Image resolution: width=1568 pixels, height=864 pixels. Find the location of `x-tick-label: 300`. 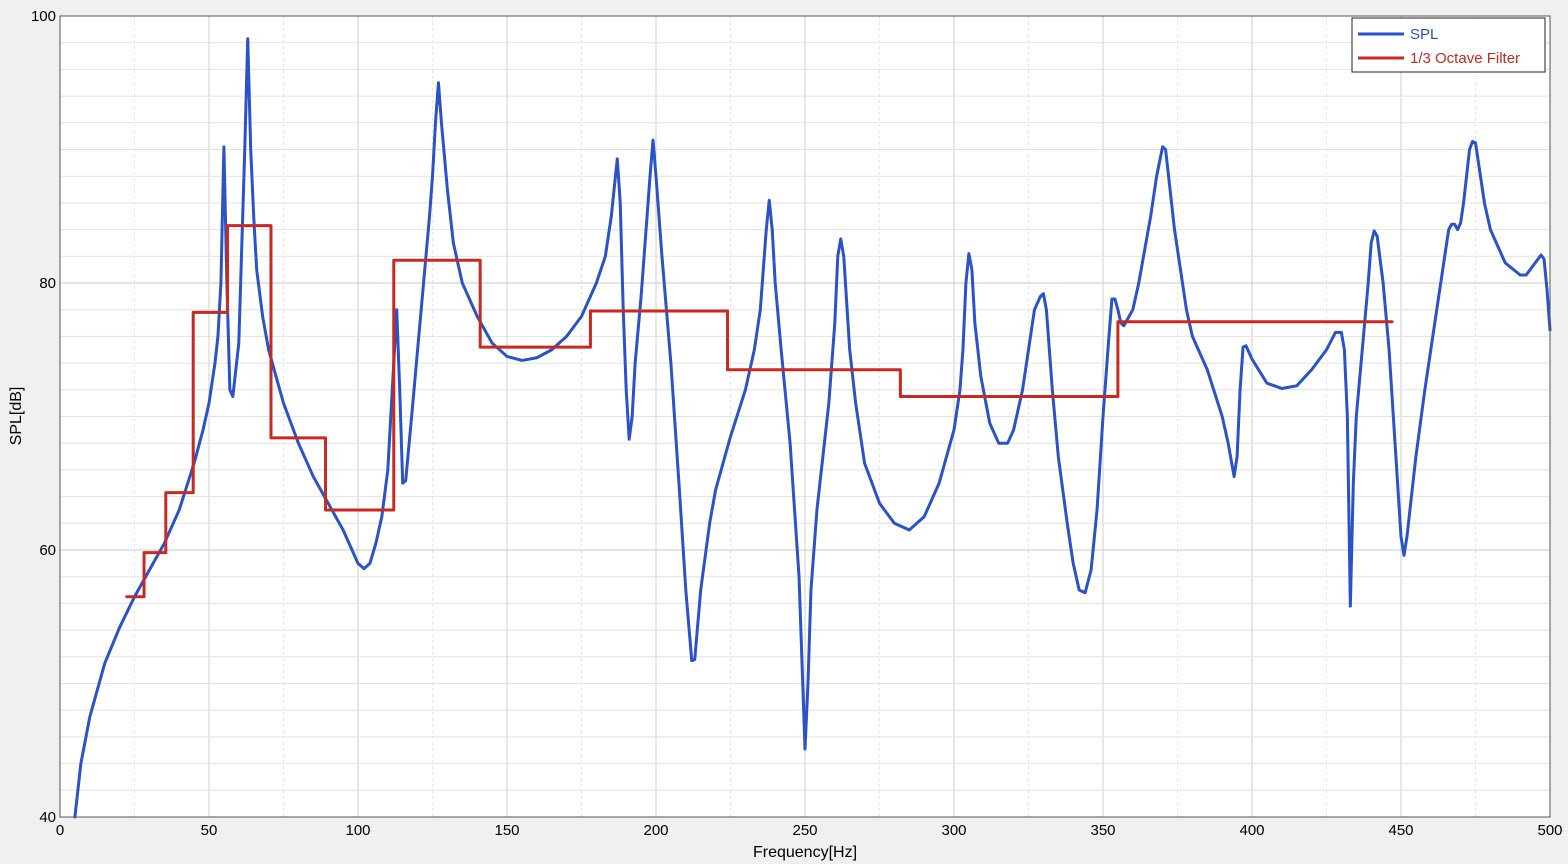

x-tick-label: 300 is located at coordinates (953, 830).